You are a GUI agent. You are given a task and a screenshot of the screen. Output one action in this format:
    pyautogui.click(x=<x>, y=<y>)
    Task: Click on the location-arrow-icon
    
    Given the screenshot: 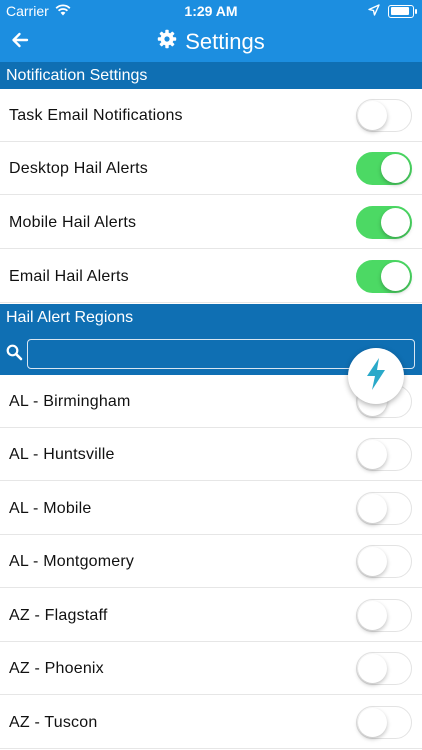 What is the action you would take?
    pyautogui.click(x=374, y=11)
    